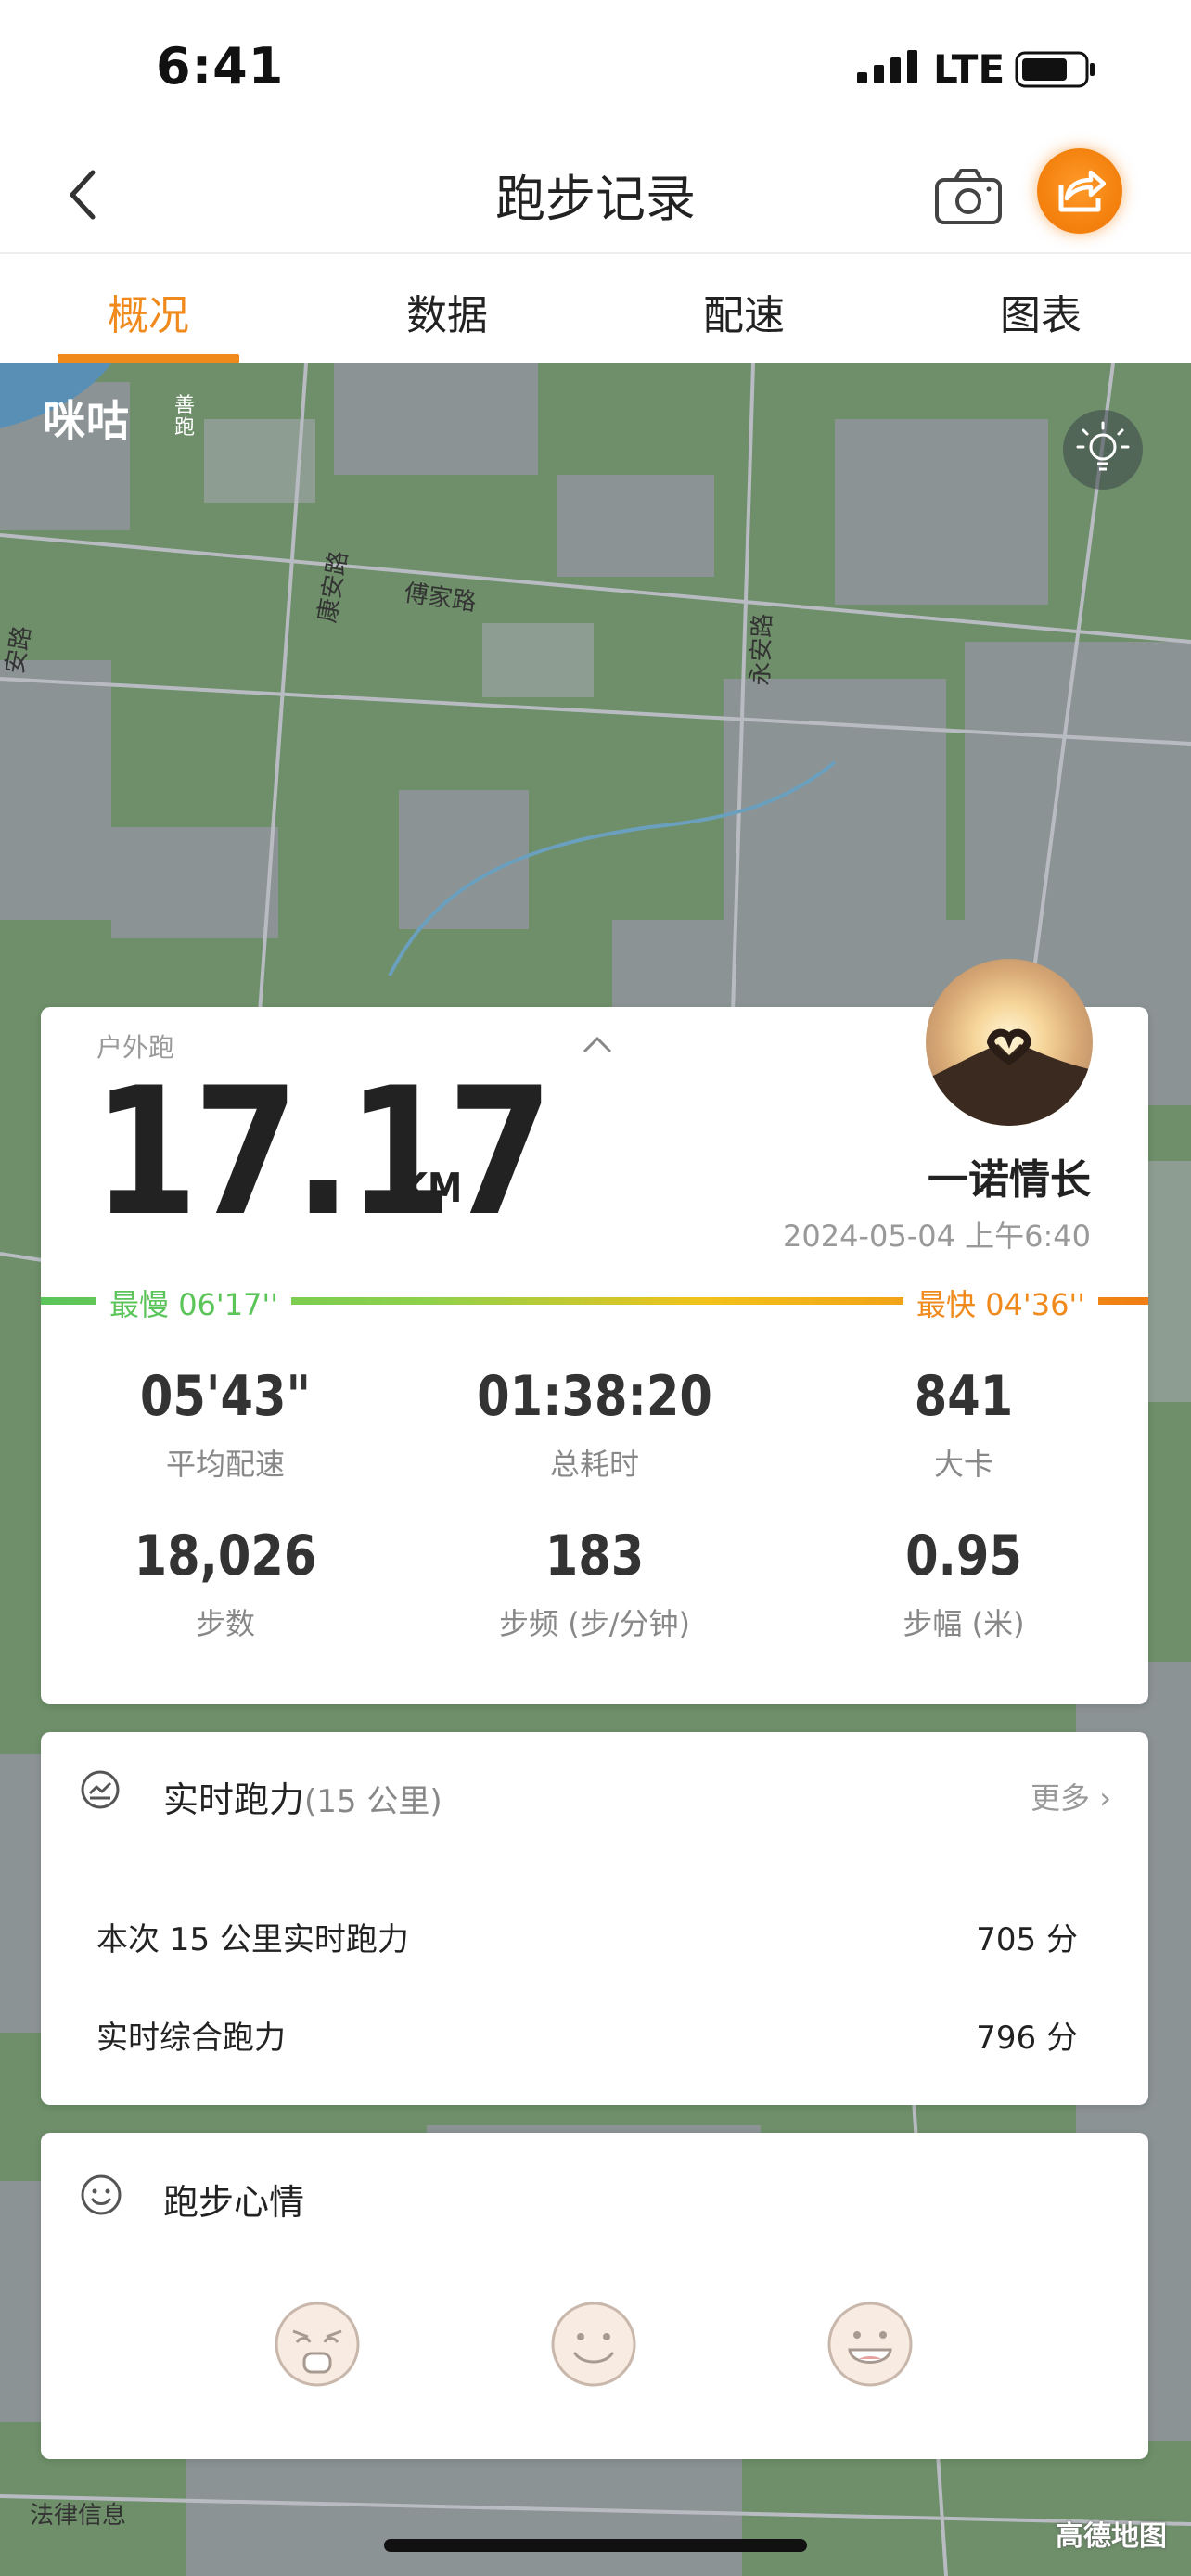 The height and width of the screenshot is (2576, 1191). Describe the element at coordinates (447, 311) in the screenshot. I see `tab-data: 数据` at that location.